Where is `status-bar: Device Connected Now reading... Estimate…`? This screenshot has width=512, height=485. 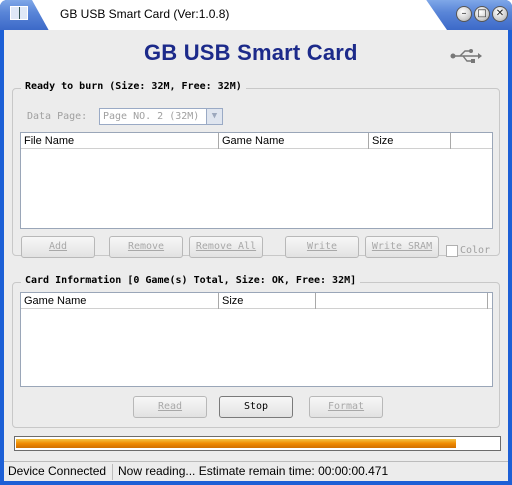 status-bar: Device Connected Now reading... Estimate… is located at coordinates (256, 471).